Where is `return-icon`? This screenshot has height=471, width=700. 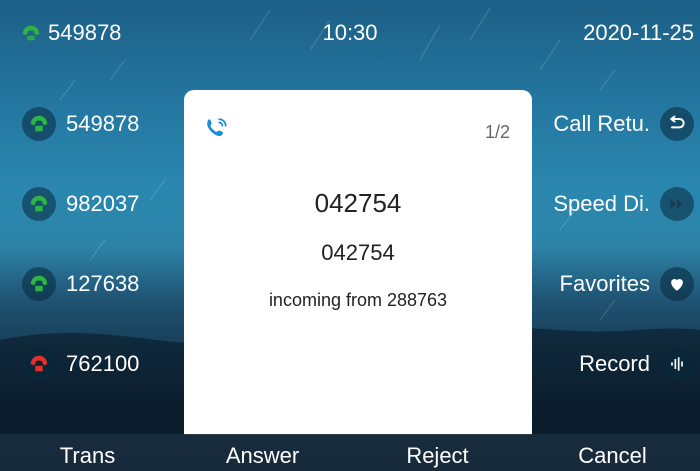
return-icon is located at coordinates (677, 124).